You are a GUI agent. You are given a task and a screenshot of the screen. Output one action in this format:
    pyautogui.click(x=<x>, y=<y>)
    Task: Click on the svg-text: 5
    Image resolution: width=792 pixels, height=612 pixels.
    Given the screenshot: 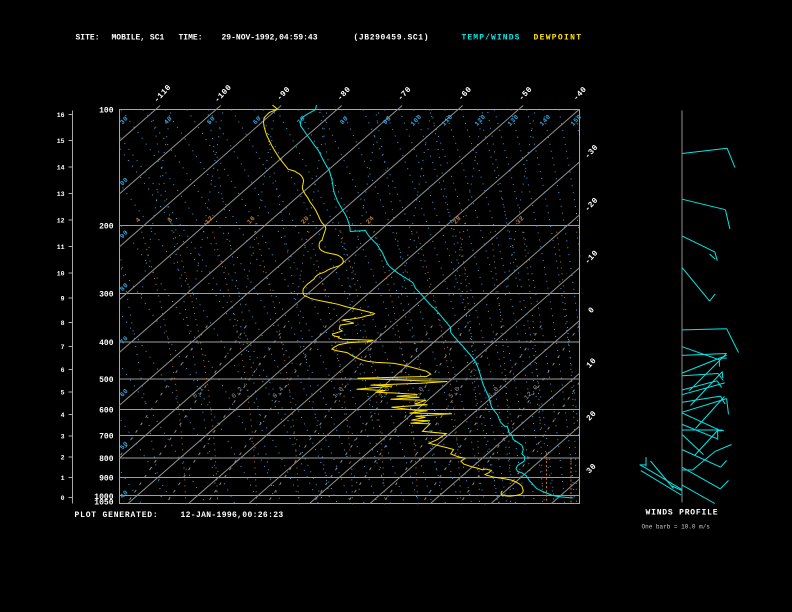 What is the action you would take?
    pyautogui.click(x=63, y=393)
    